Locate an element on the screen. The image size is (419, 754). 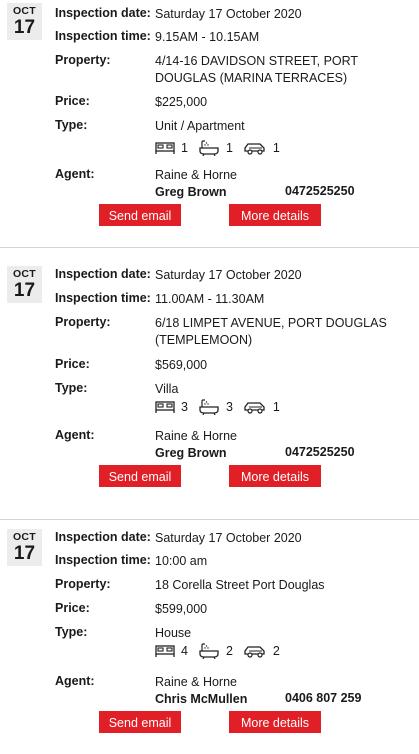
type-value: Unit / Apartment is located at coordinates (200, 126).